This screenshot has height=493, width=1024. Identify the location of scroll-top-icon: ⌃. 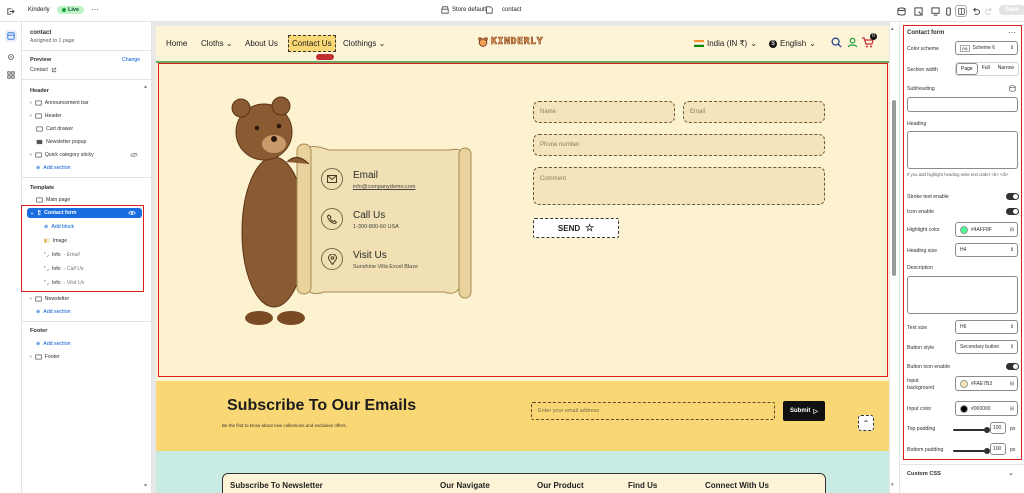
(866, 423).